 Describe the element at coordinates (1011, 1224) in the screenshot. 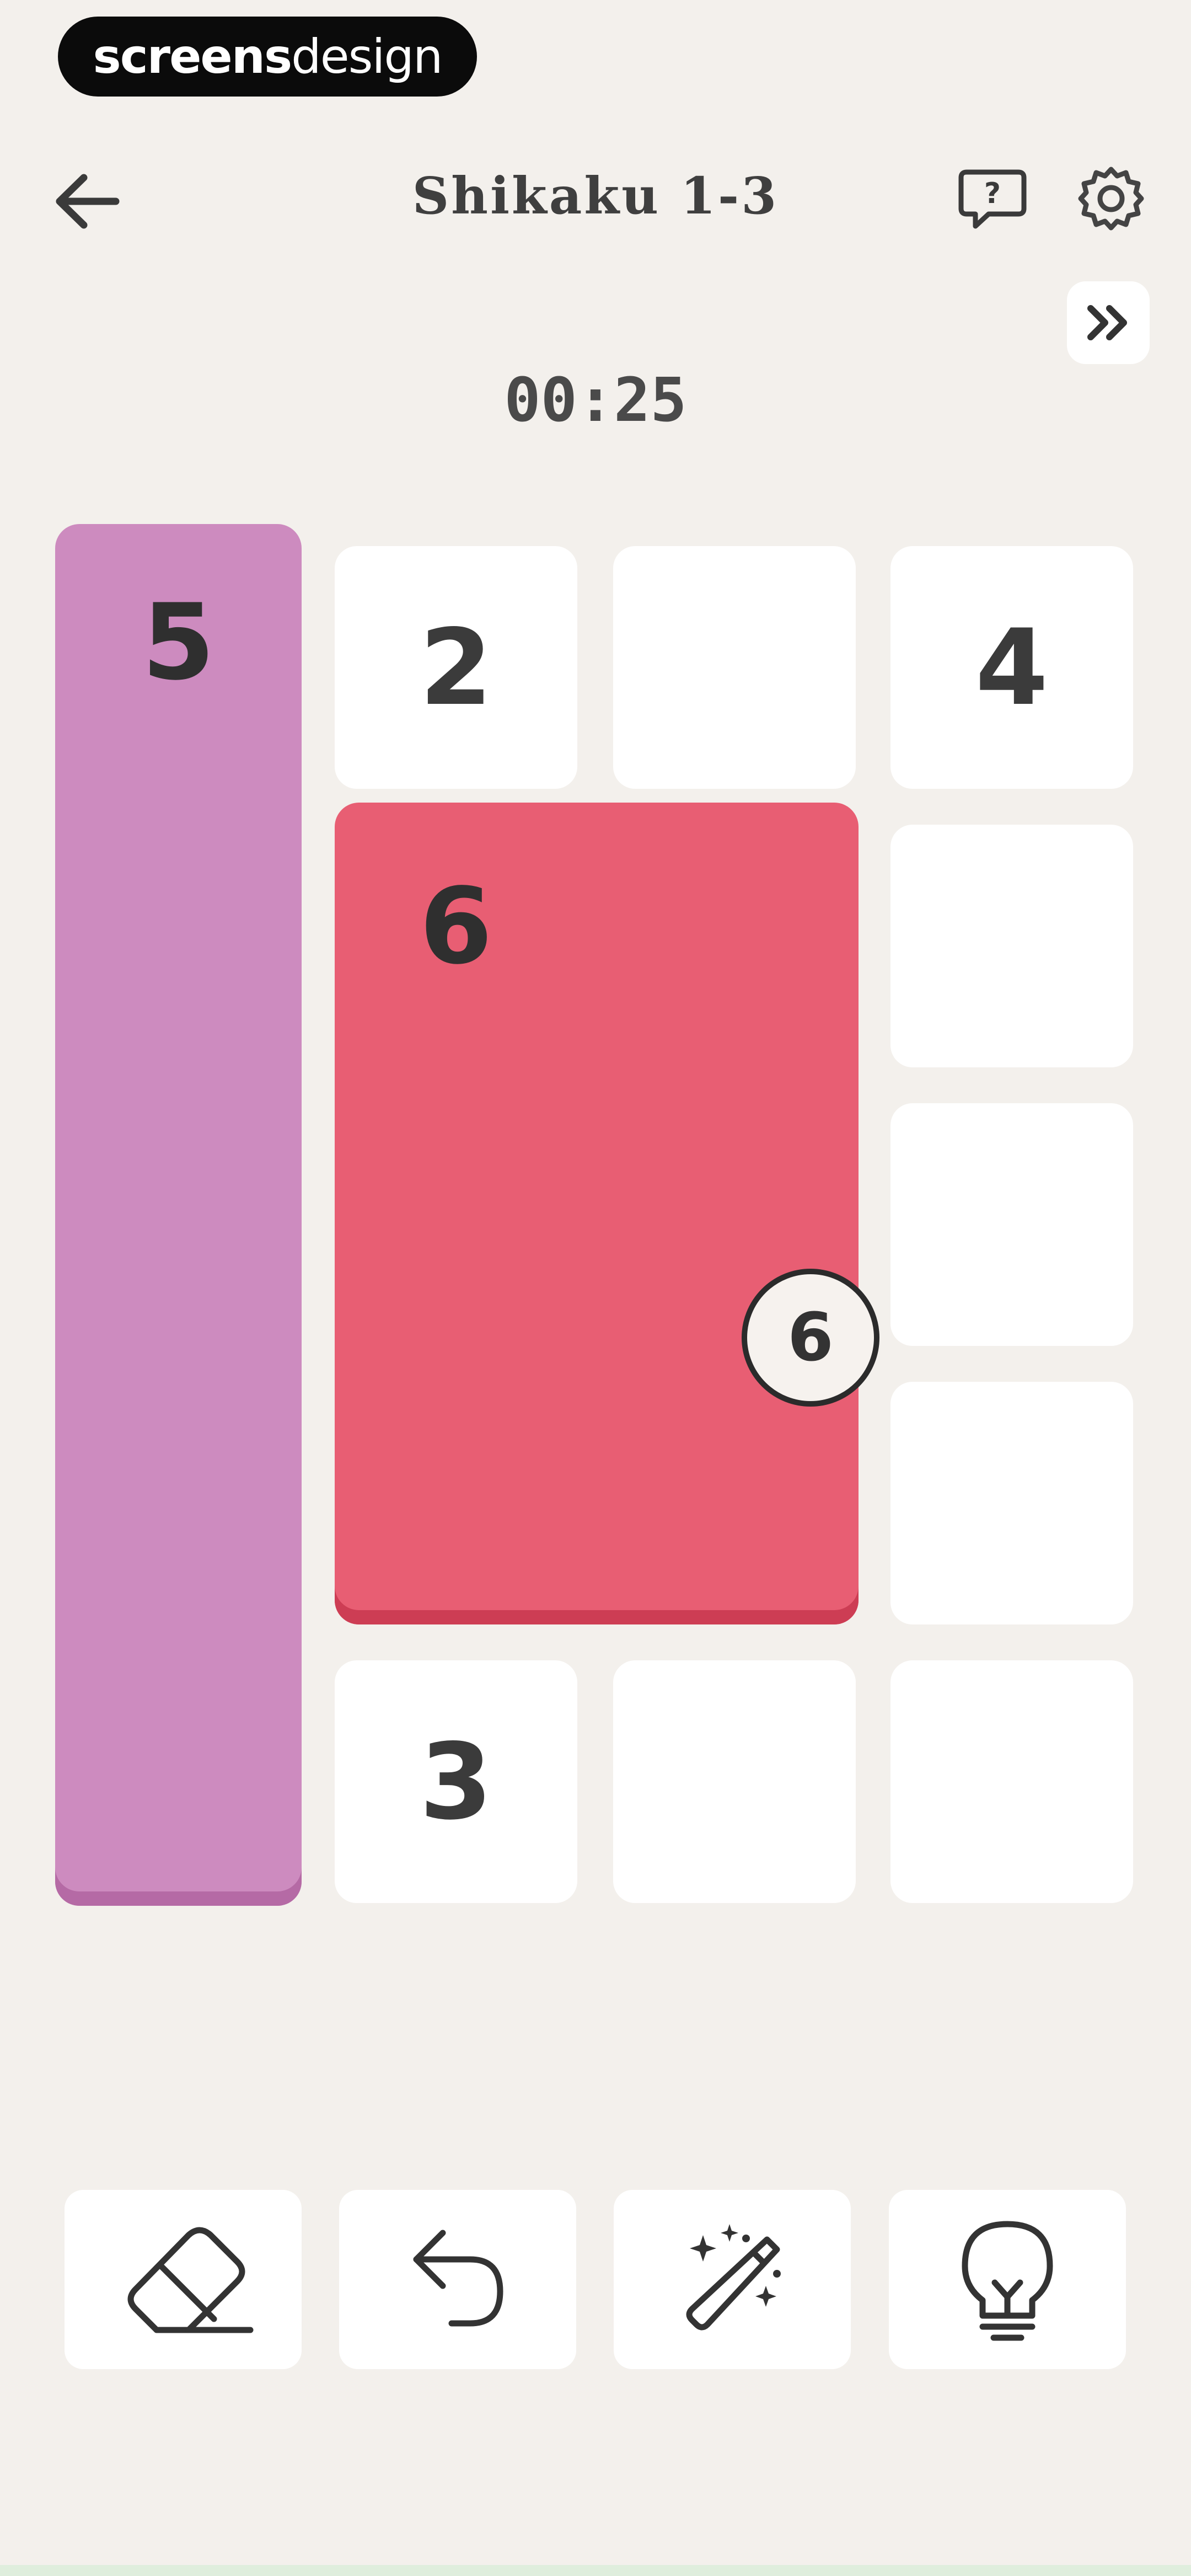

I see `grid-cell-r2c3` at that location.